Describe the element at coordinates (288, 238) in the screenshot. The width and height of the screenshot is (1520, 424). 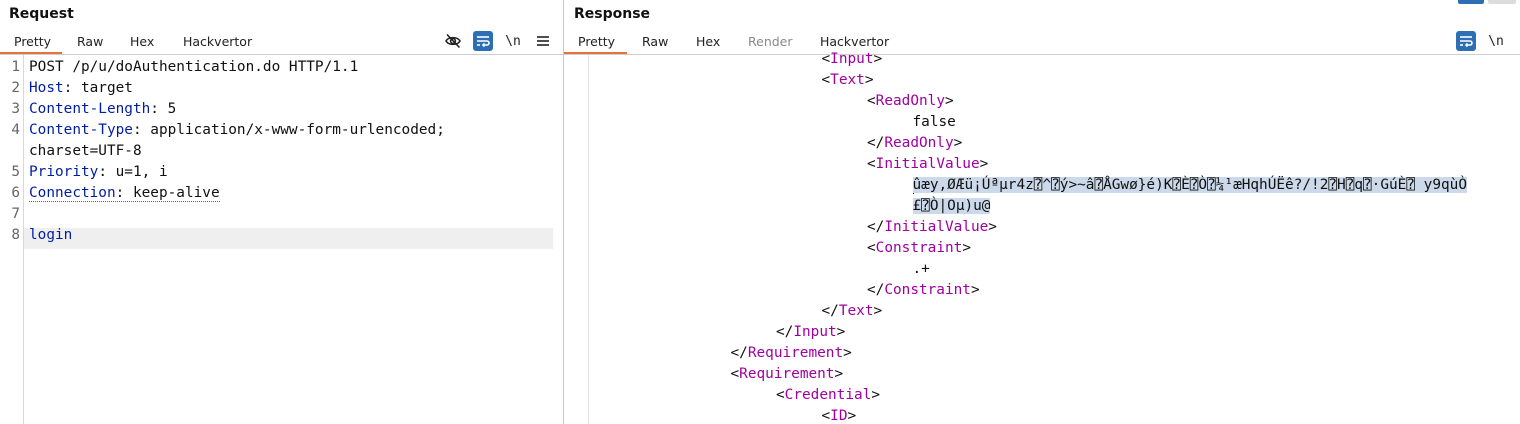
I see `current-line-highlight` at that location.